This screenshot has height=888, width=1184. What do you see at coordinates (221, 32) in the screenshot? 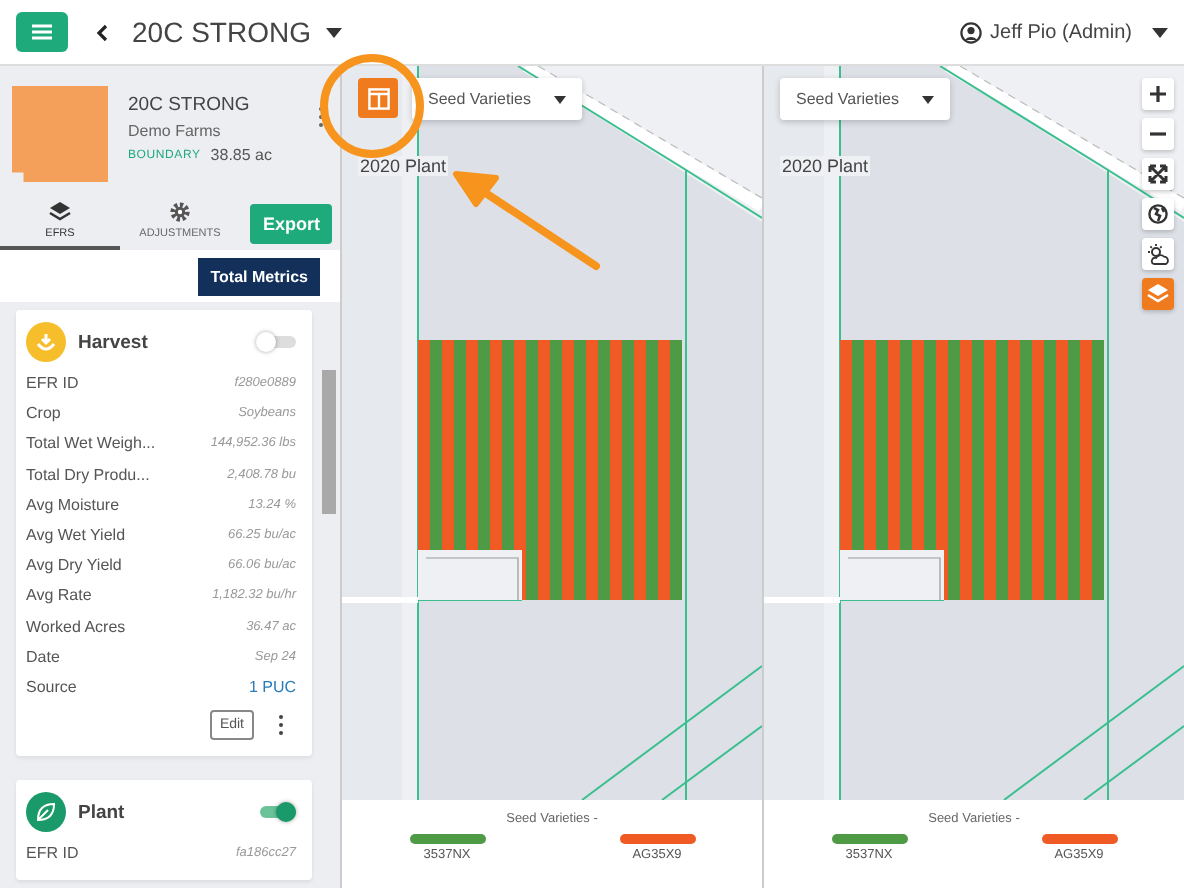
I see `field-title: 20C STRONG` at bounding box center [221, 32].